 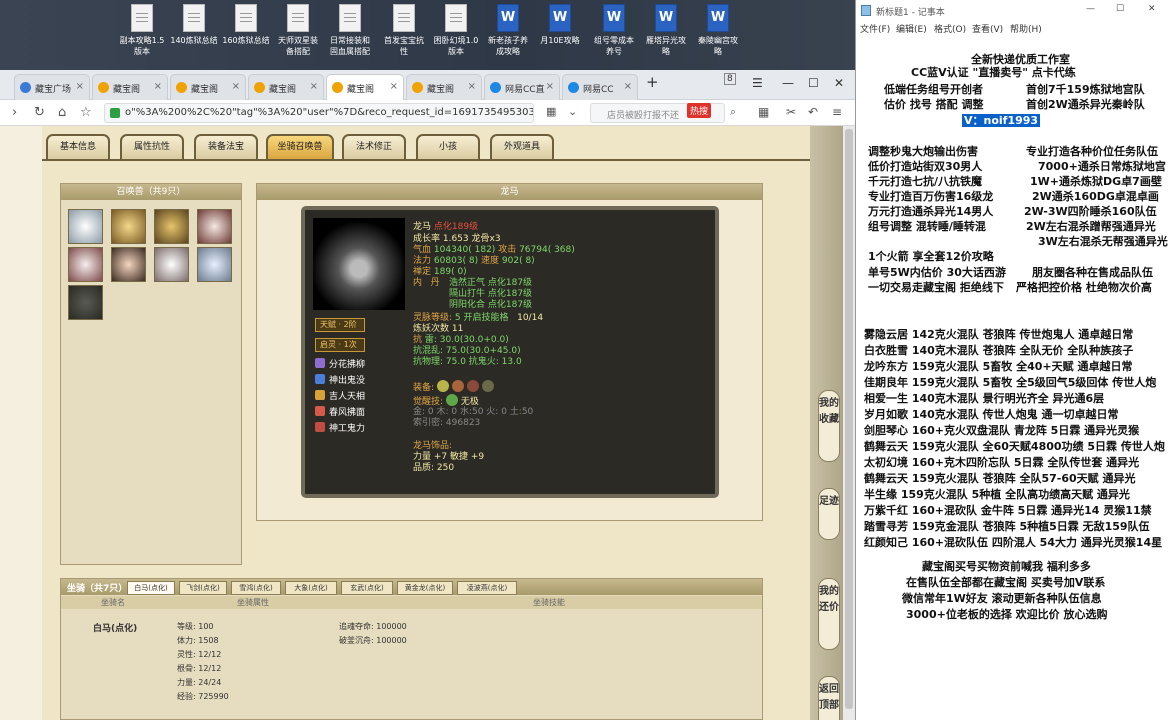 What do you see at coordinates (320, 395) in the screenshot?
I see `skill-icon` at bounding box center [320, 395].